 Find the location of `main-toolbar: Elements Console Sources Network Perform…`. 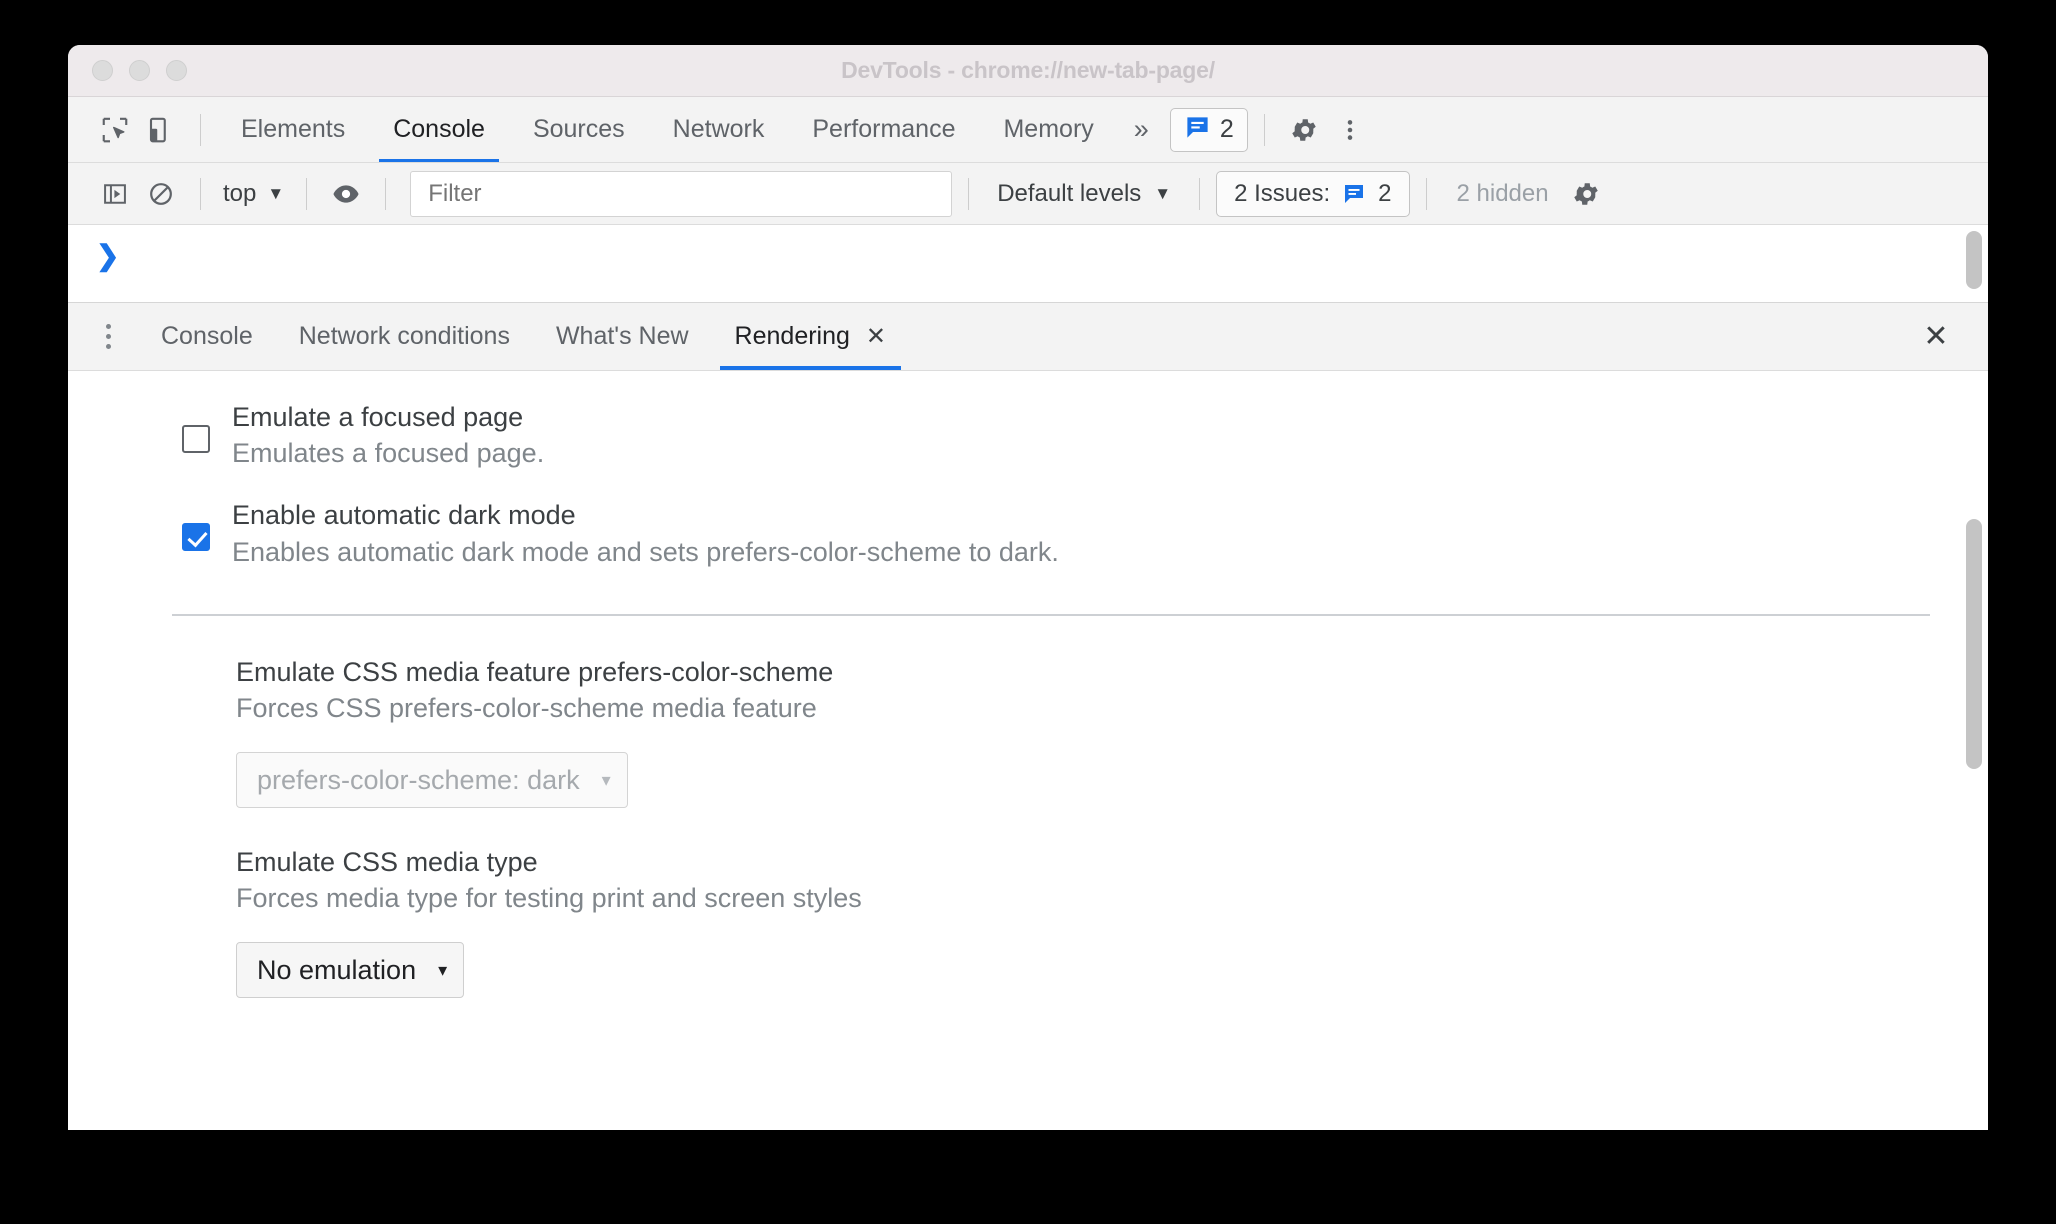

main-toolbar: Elements Console Sources Network Perform… is located at coordinates (1028, 130).